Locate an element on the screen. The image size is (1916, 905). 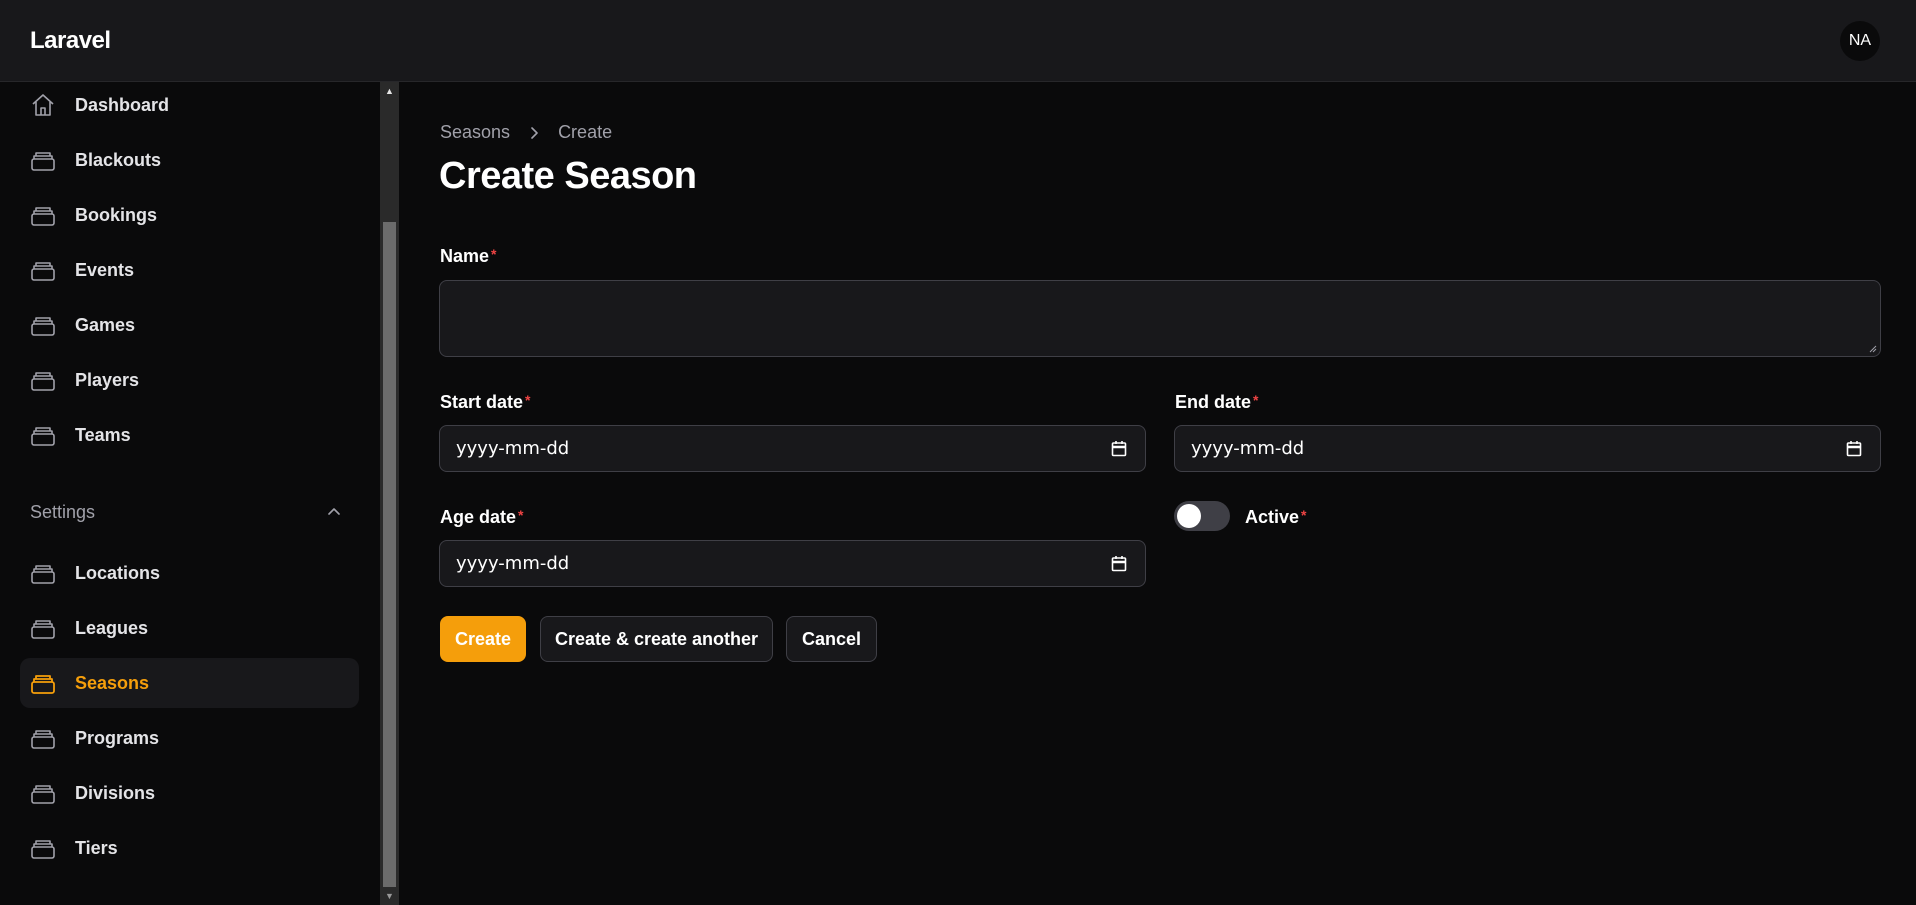
resize-grip-icon is located at coordinates (1872, 348).